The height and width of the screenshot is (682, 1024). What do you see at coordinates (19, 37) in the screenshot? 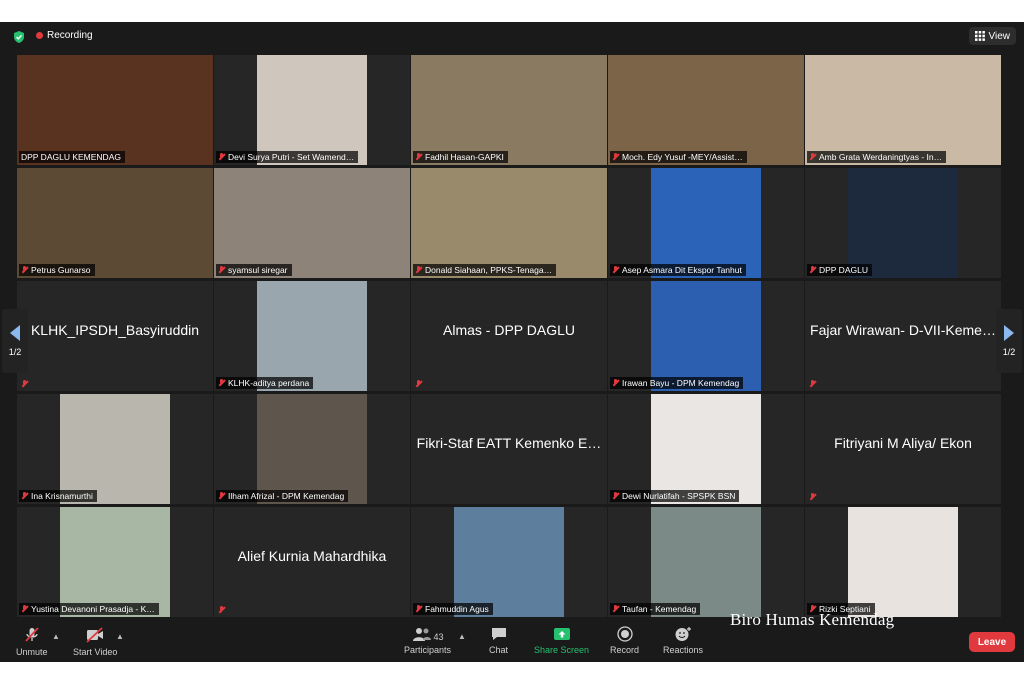
I see `shield-check-icon` at bounding box center [19, 37].